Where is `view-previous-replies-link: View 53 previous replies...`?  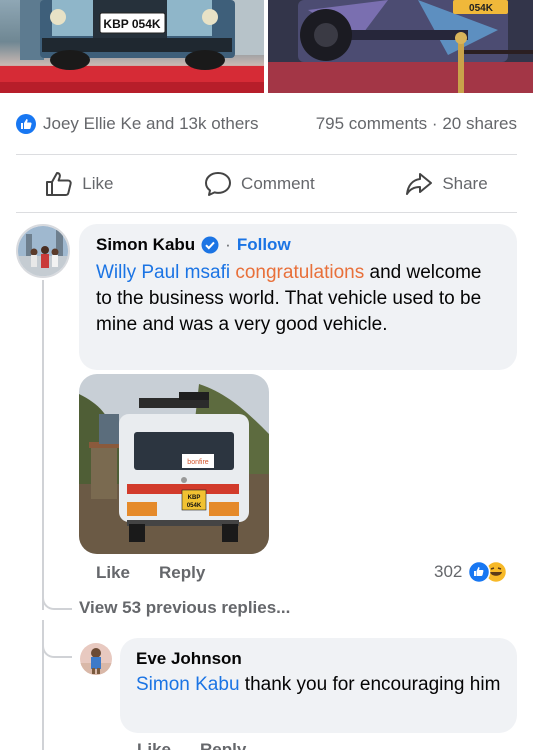
view-previous-replies-link: View 53 previous replies... is located at coordinates (184, 608).